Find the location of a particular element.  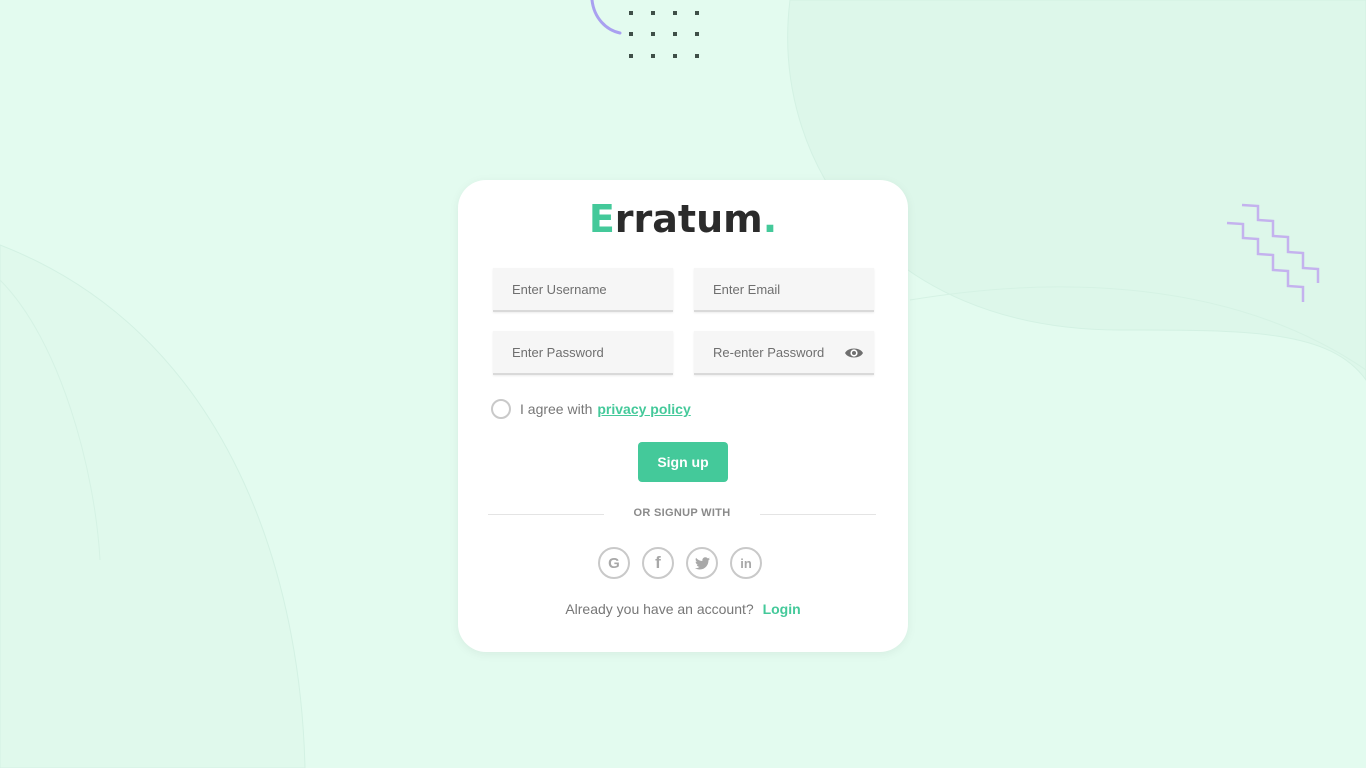

eye-icon is located at coordinates (854, 353).